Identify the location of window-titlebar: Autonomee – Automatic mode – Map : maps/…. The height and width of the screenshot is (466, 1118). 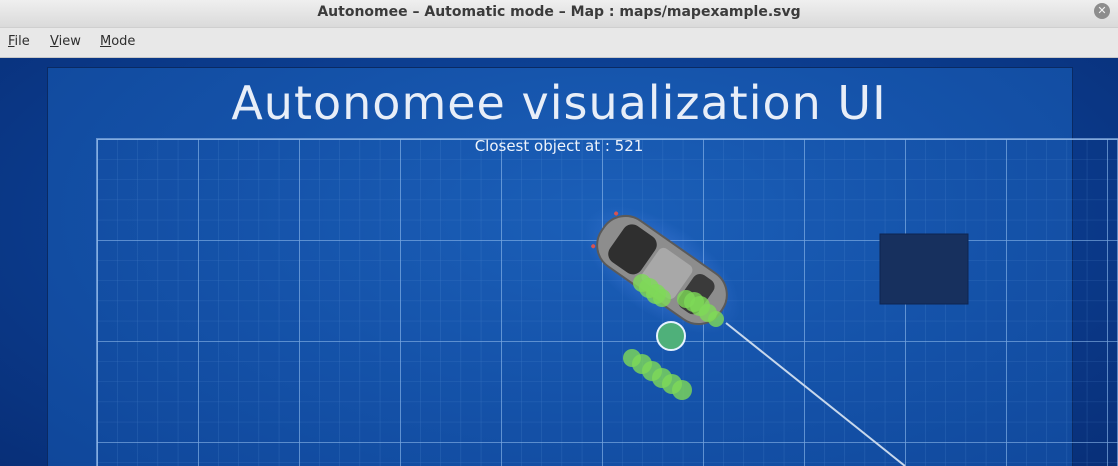
(559, 14).